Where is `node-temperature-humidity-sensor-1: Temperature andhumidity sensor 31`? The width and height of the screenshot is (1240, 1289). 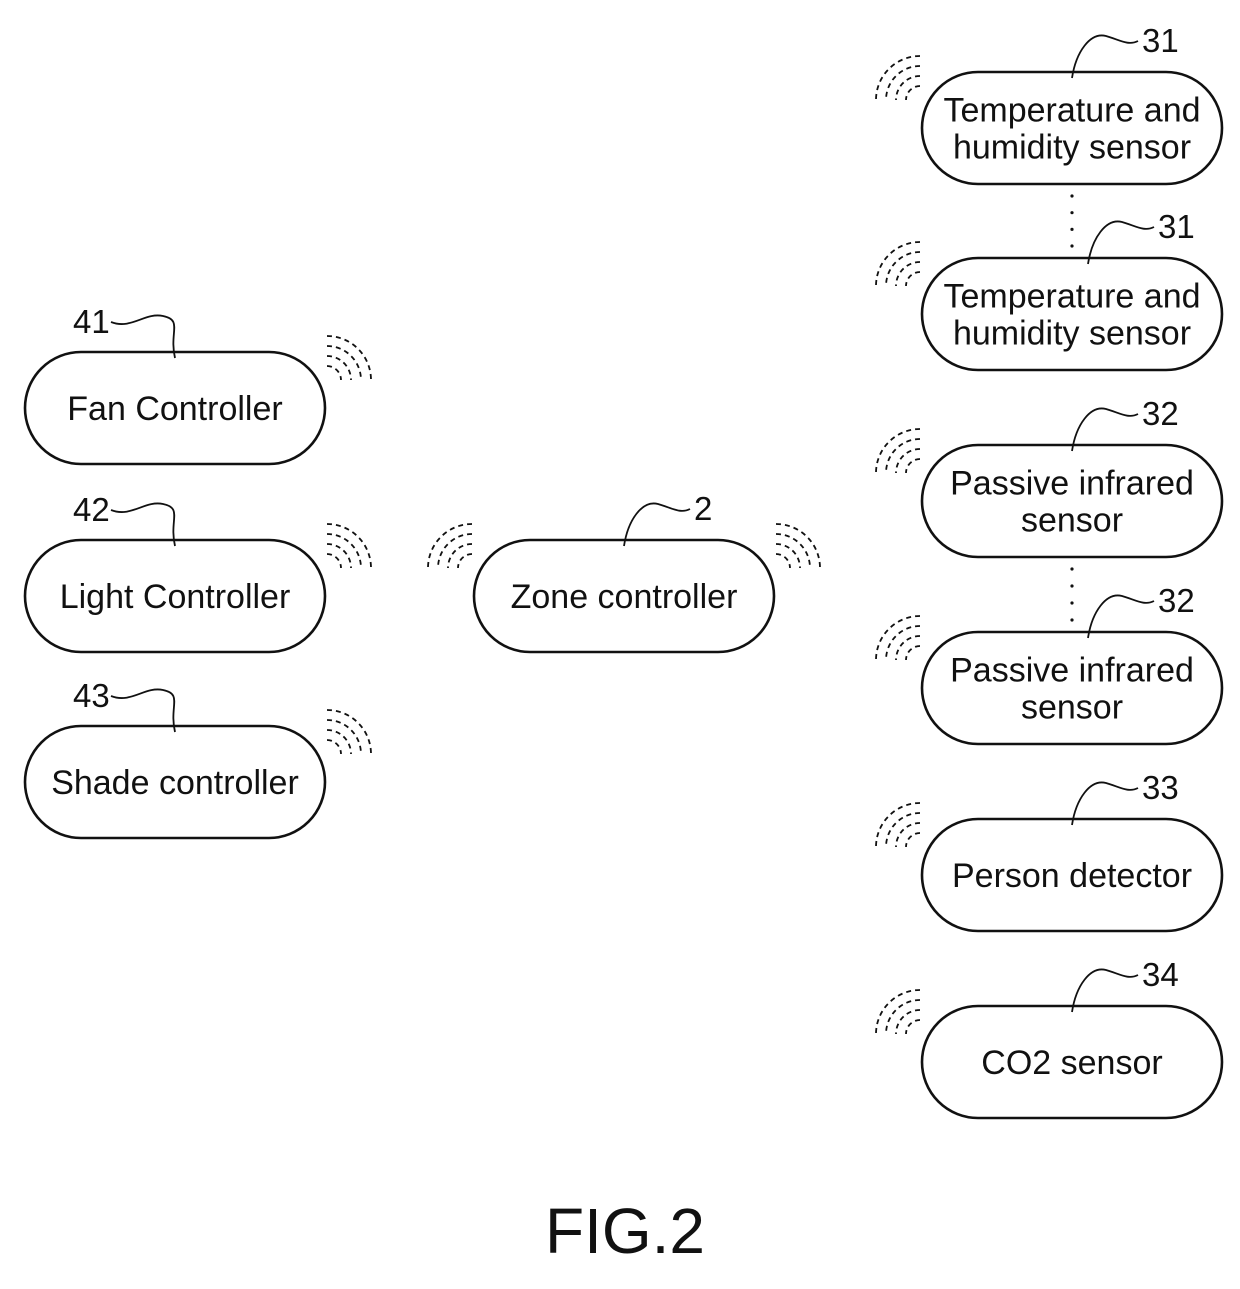
node-temperature-humidity-sensor-1: Temperature andhumidity sensor 31 is located at coordinates (1049, 104).